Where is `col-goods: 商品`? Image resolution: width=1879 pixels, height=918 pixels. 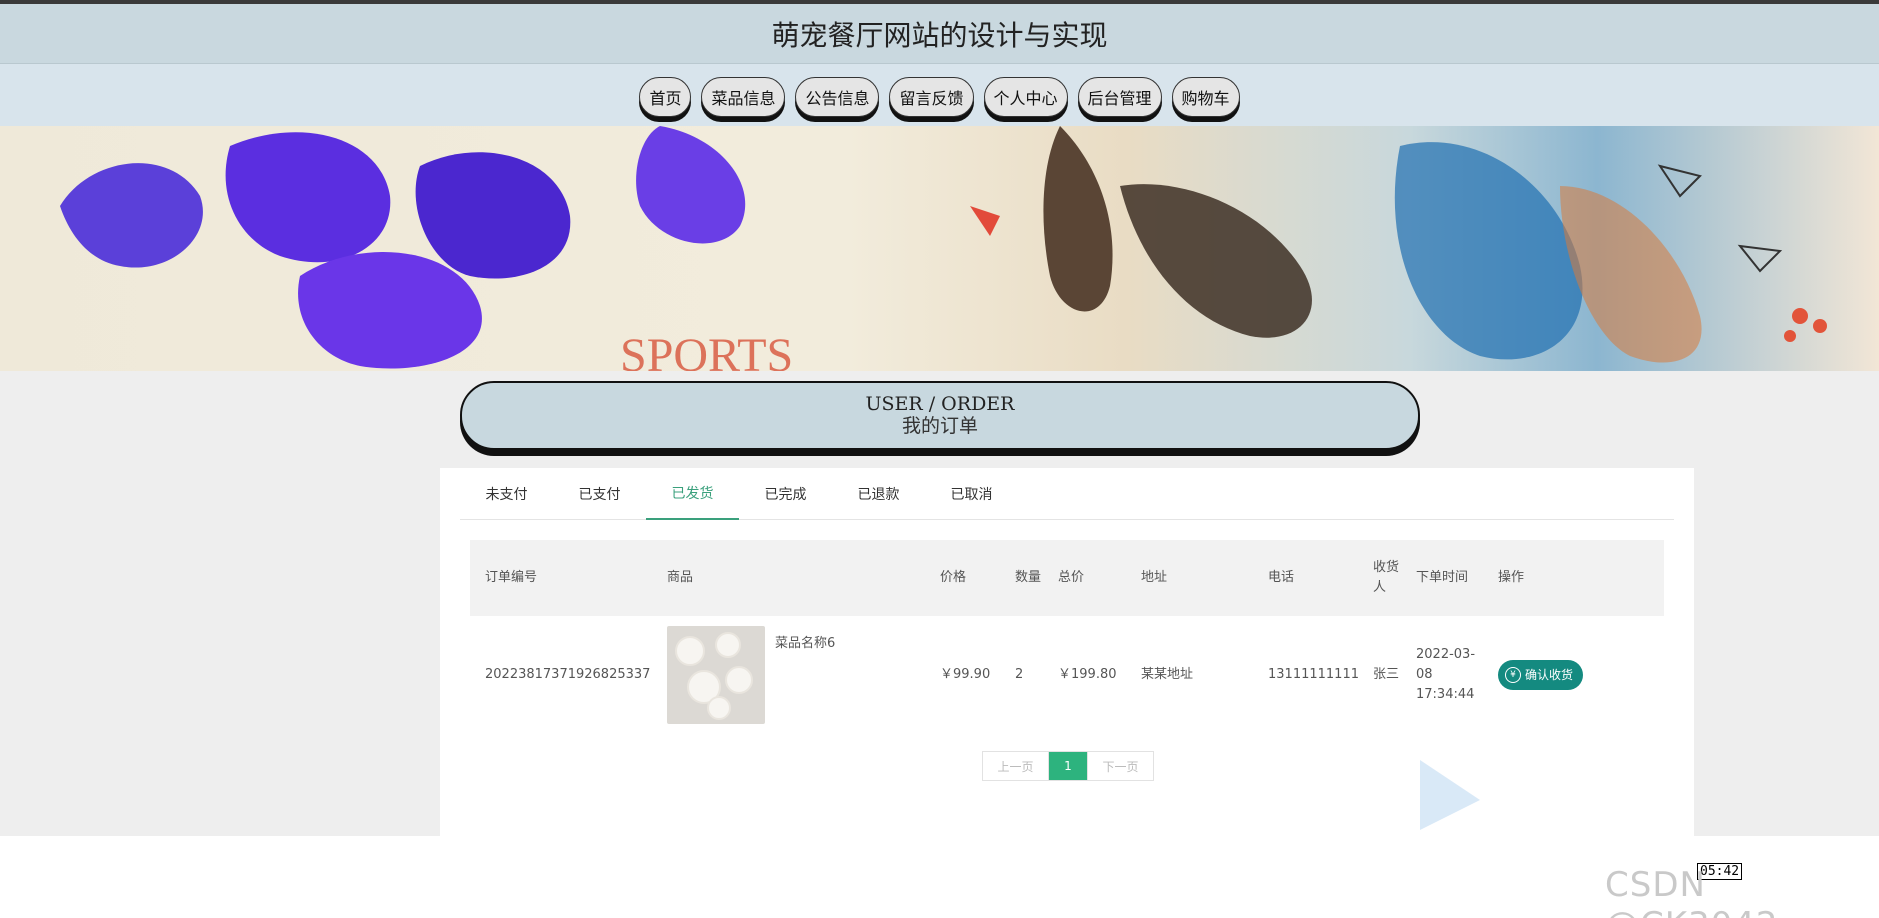 col-goods: 商品 is located at coordinates (680, 577).